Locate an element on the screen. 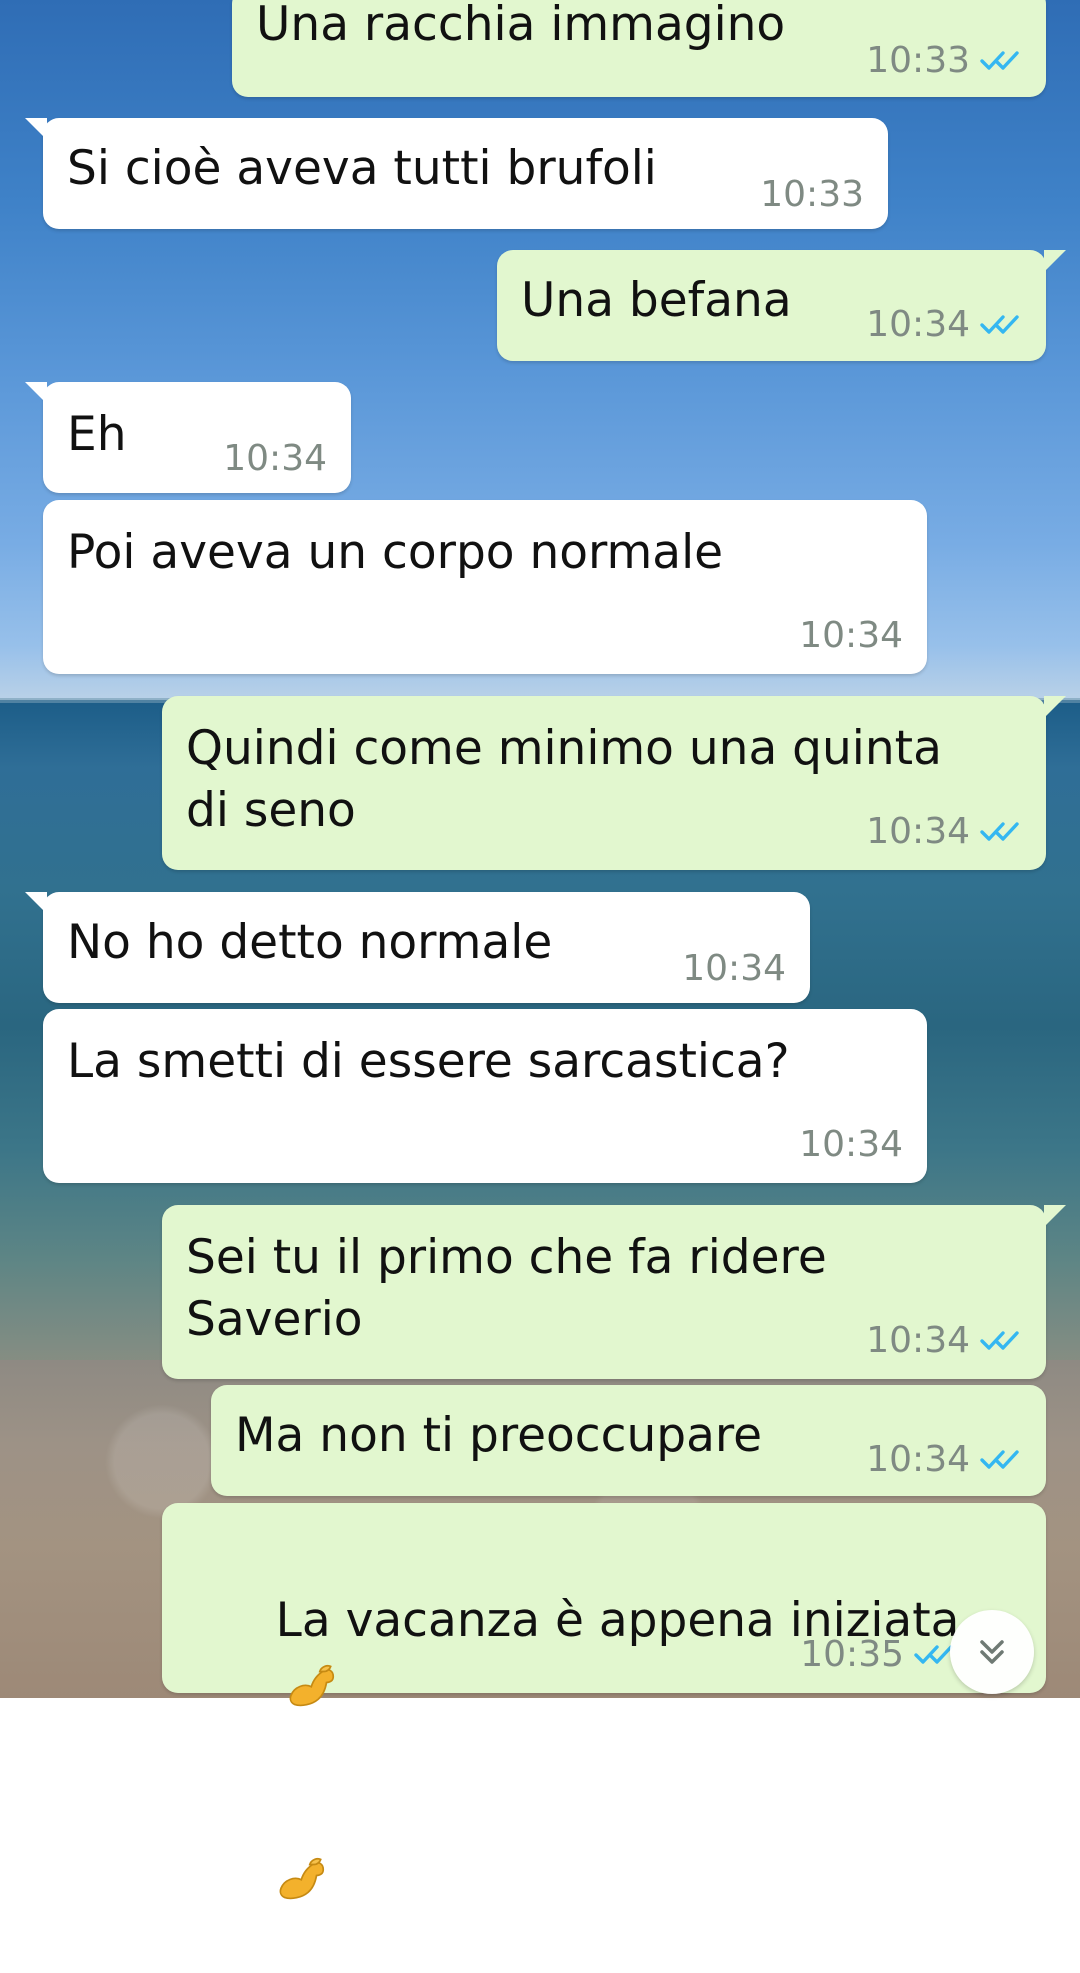 This screenshot has height=1973, width=1080. message-time: 10:35 is located at coordinates (852, 1654).